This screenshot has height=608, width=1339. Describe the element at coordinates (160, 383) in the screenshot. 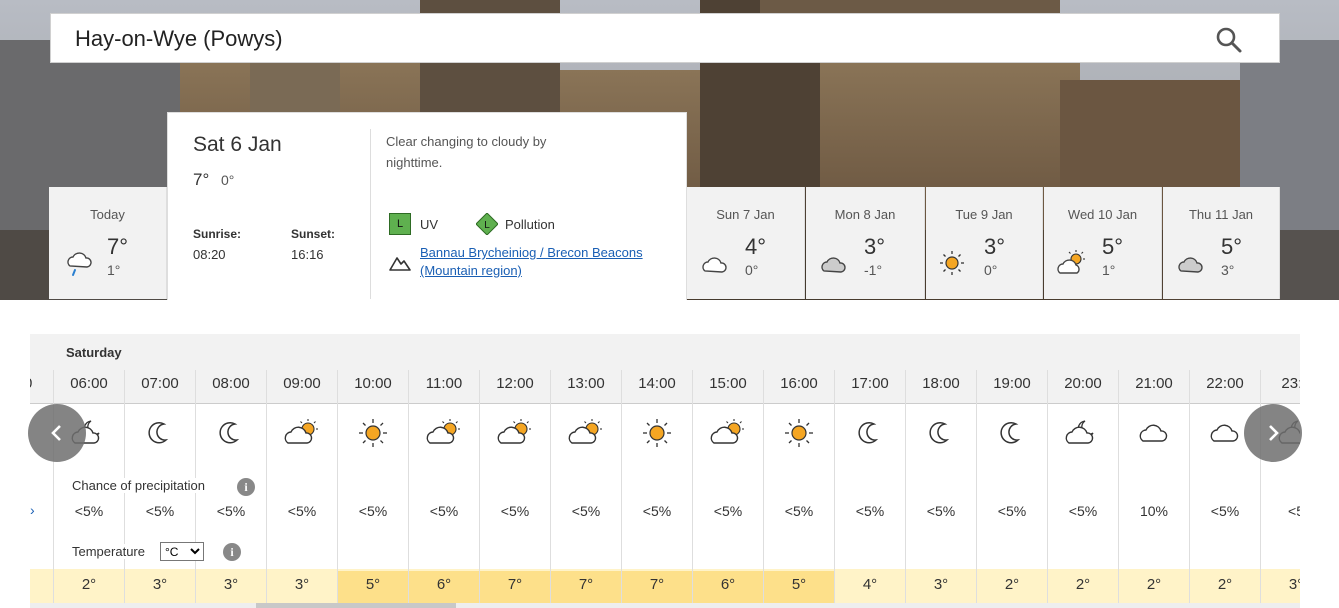

I see `hour-time: 07:00` at that location.